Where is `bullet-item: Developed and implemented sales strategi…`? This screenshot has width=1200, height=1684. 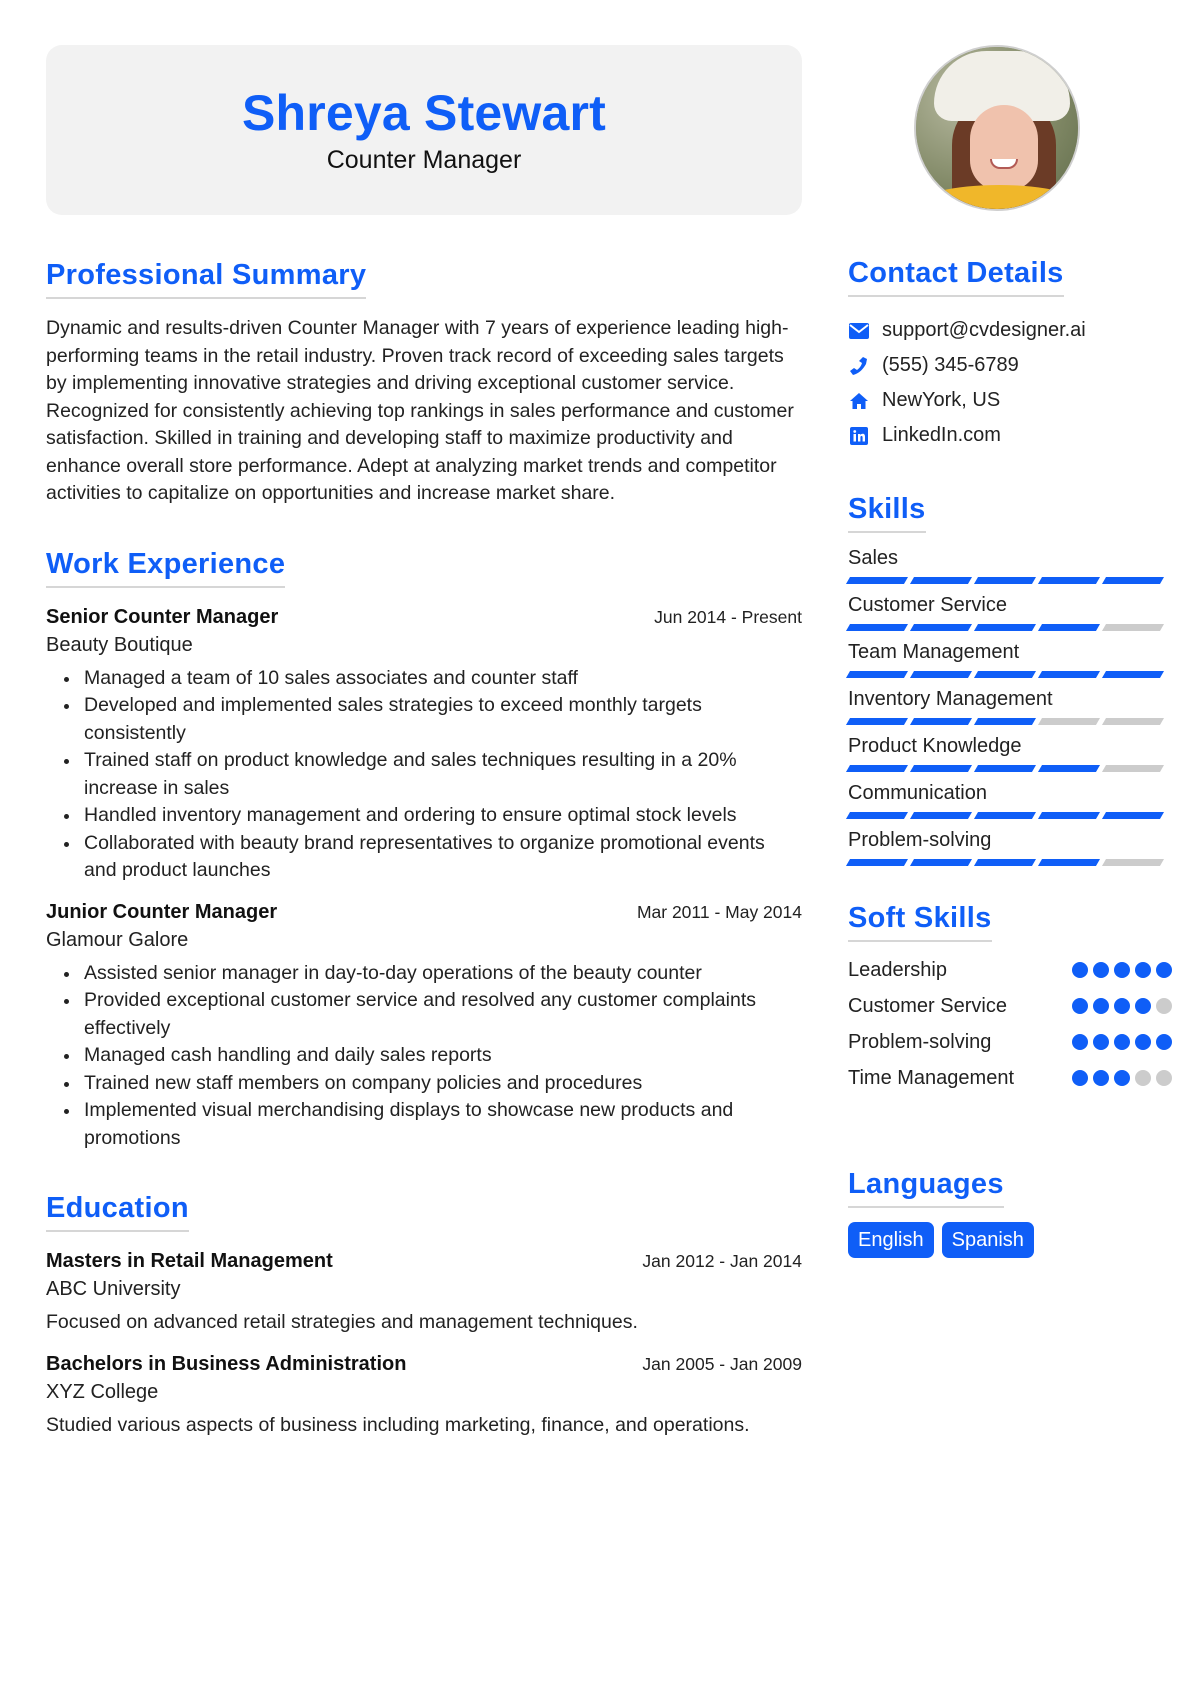 bullet-item: Developed and implemented sales strategi… is located at coordinates (424, 719).